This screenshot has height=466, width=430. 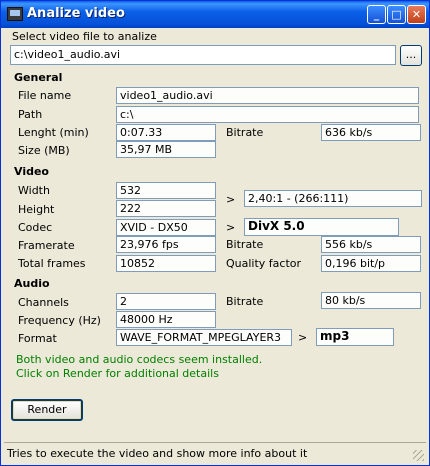 What do you see at coordinates (371, 300) in the screenshot?
I see `audio-bitrate-field: 80 kb/s` at bounding box center [371, 300].